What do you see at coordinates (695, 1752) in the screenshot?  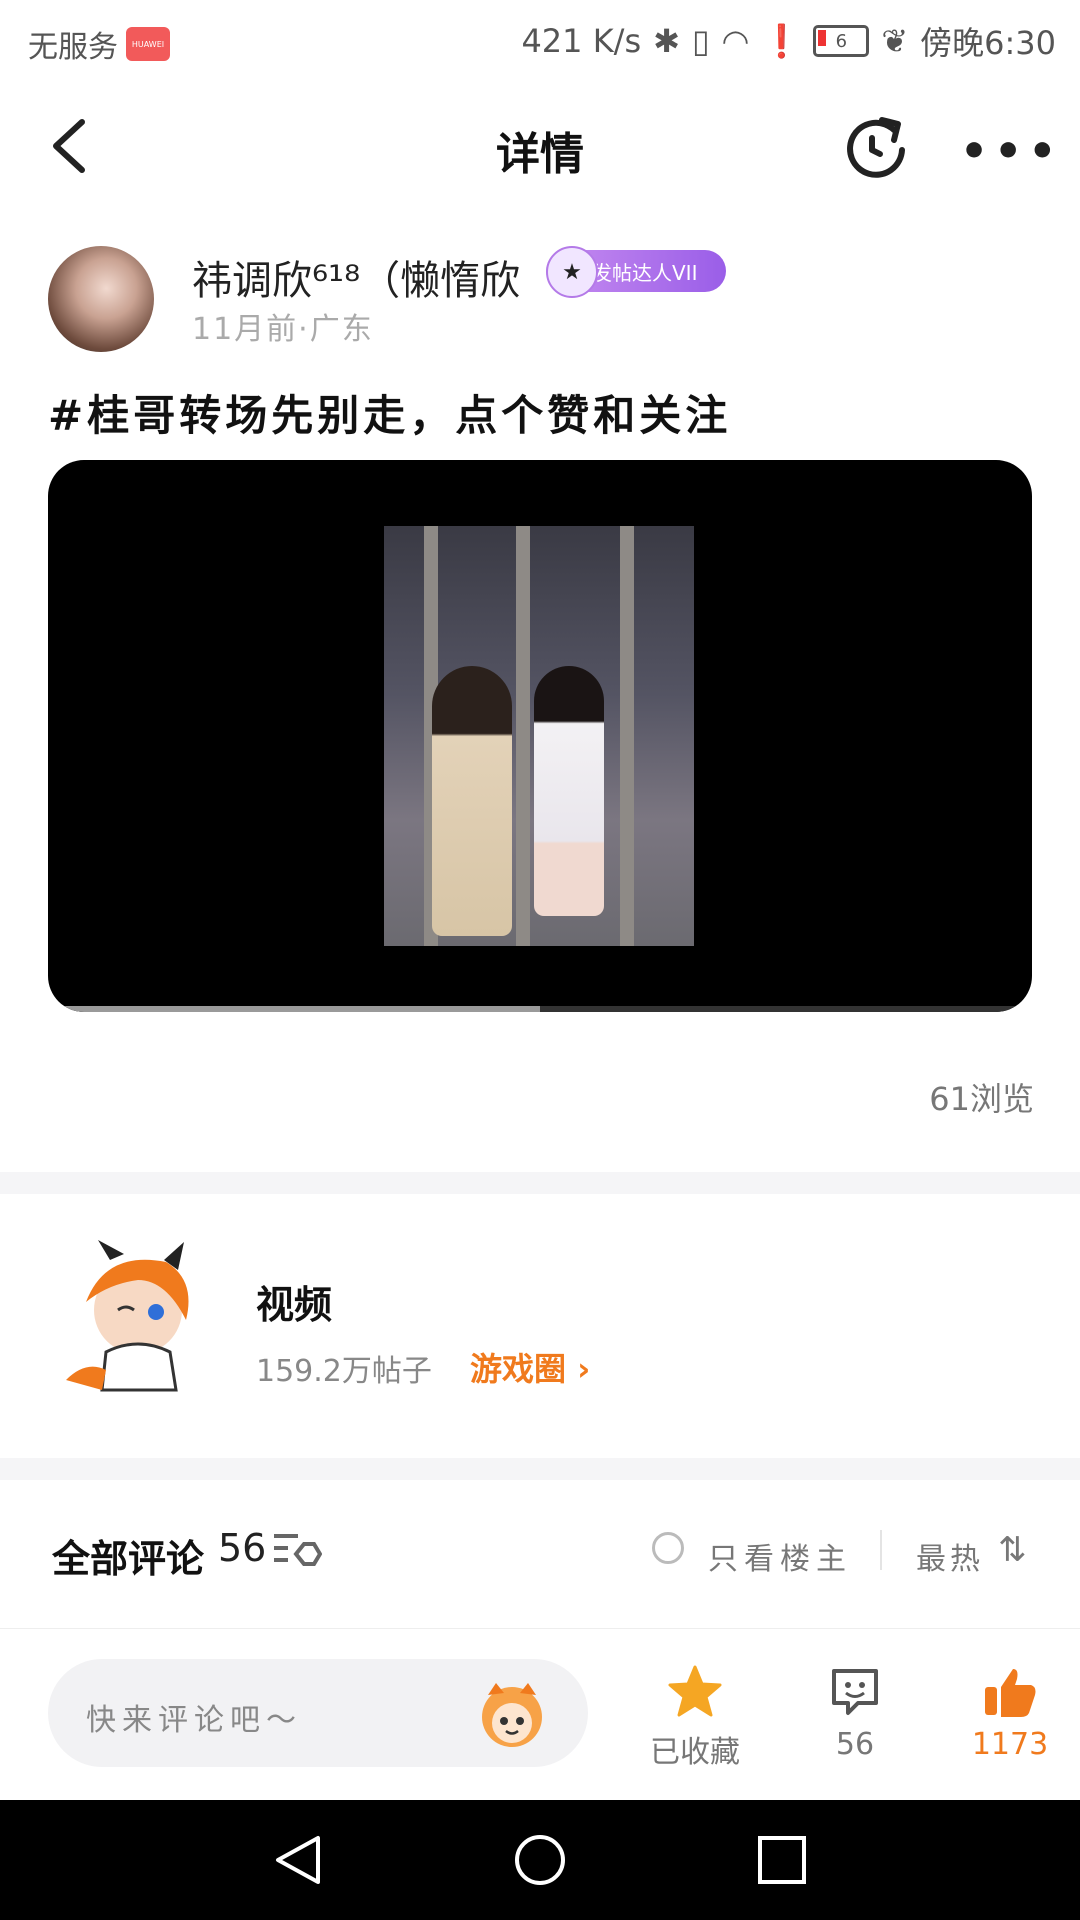 I see `favorite-label: 已收藏` at bounding box center [695, 1752].